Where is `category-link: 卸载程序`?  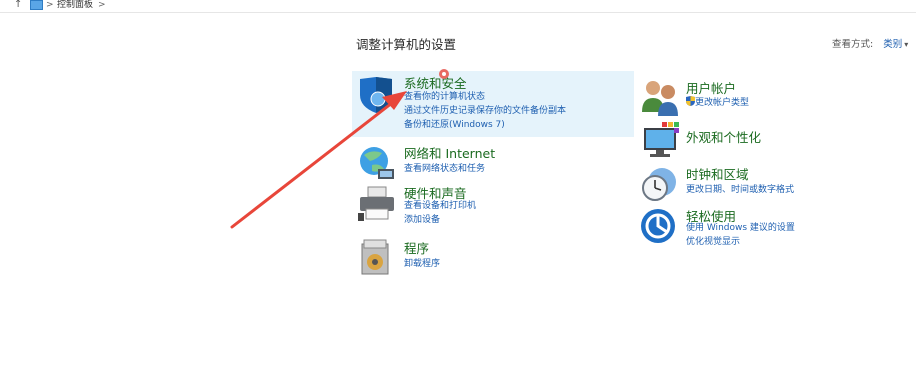 category-link: 卸载程序 is located at coordinates (422, 264).